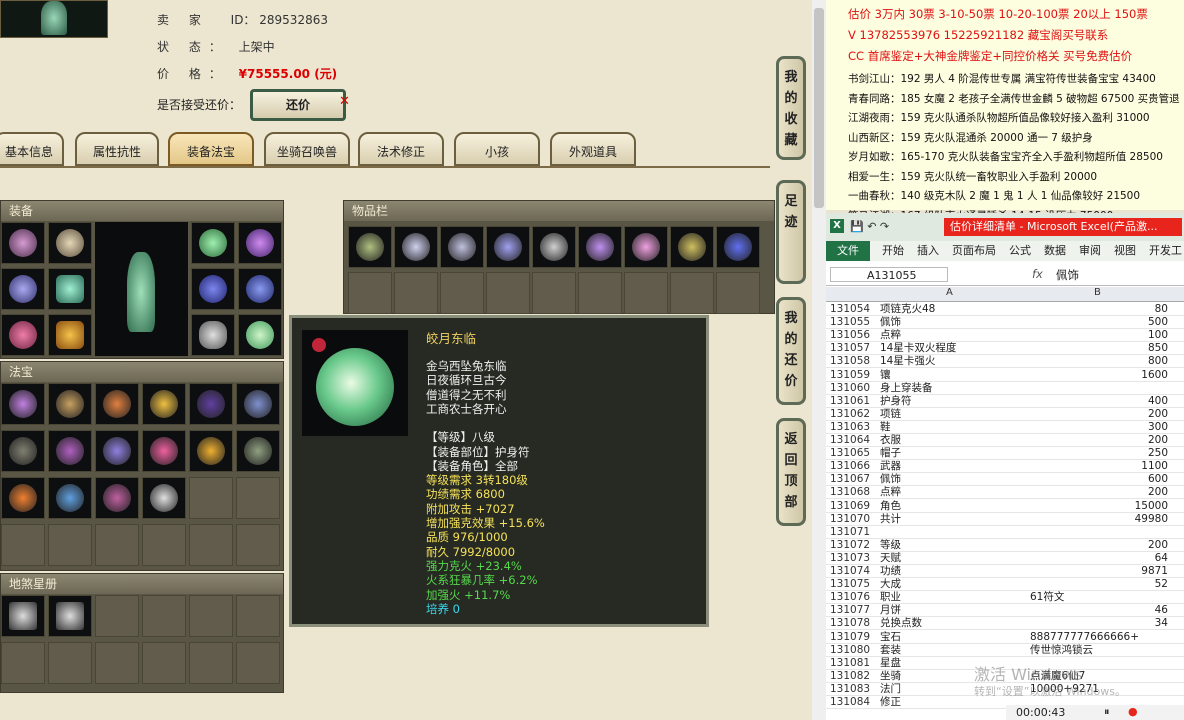 This screenshot has height=720, width=1184. Describe the element at coordinates (1005, 493) in the screenshot. I see `table-row: 131068 点粹 200` at that location.